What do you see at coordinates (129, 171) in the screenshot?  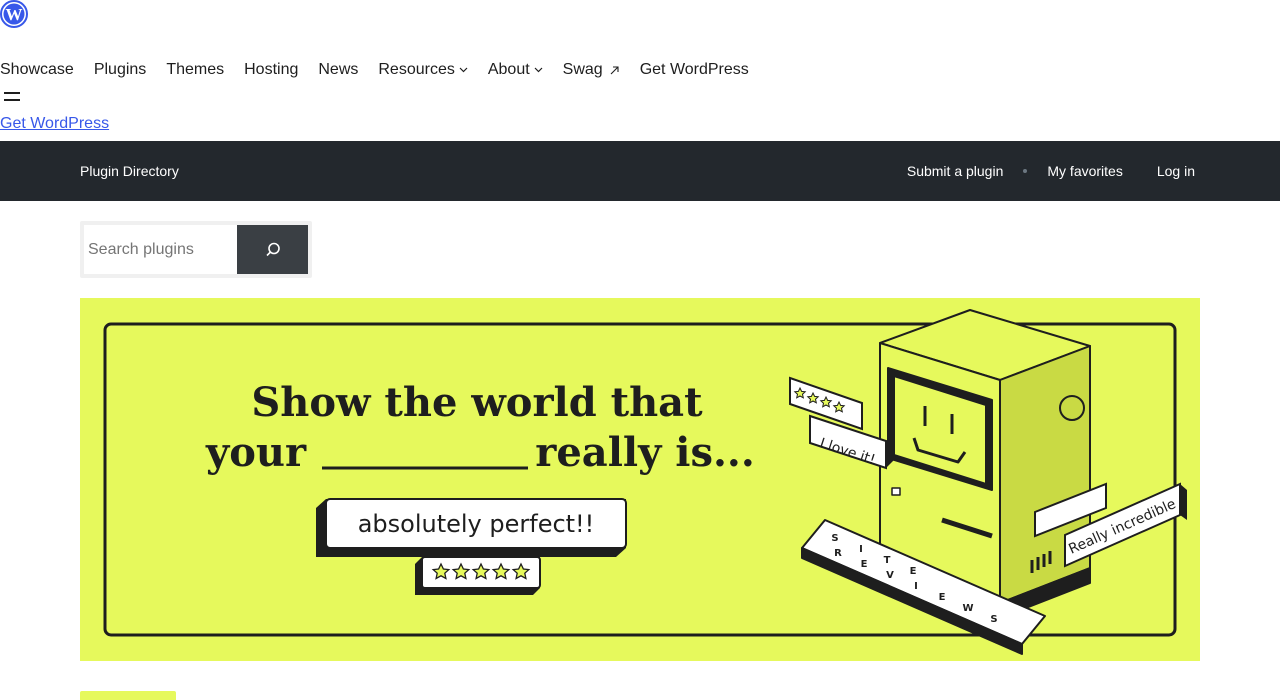 I see `plugin-directory-link: Plugin Directory` at bounding box center [129, 171].